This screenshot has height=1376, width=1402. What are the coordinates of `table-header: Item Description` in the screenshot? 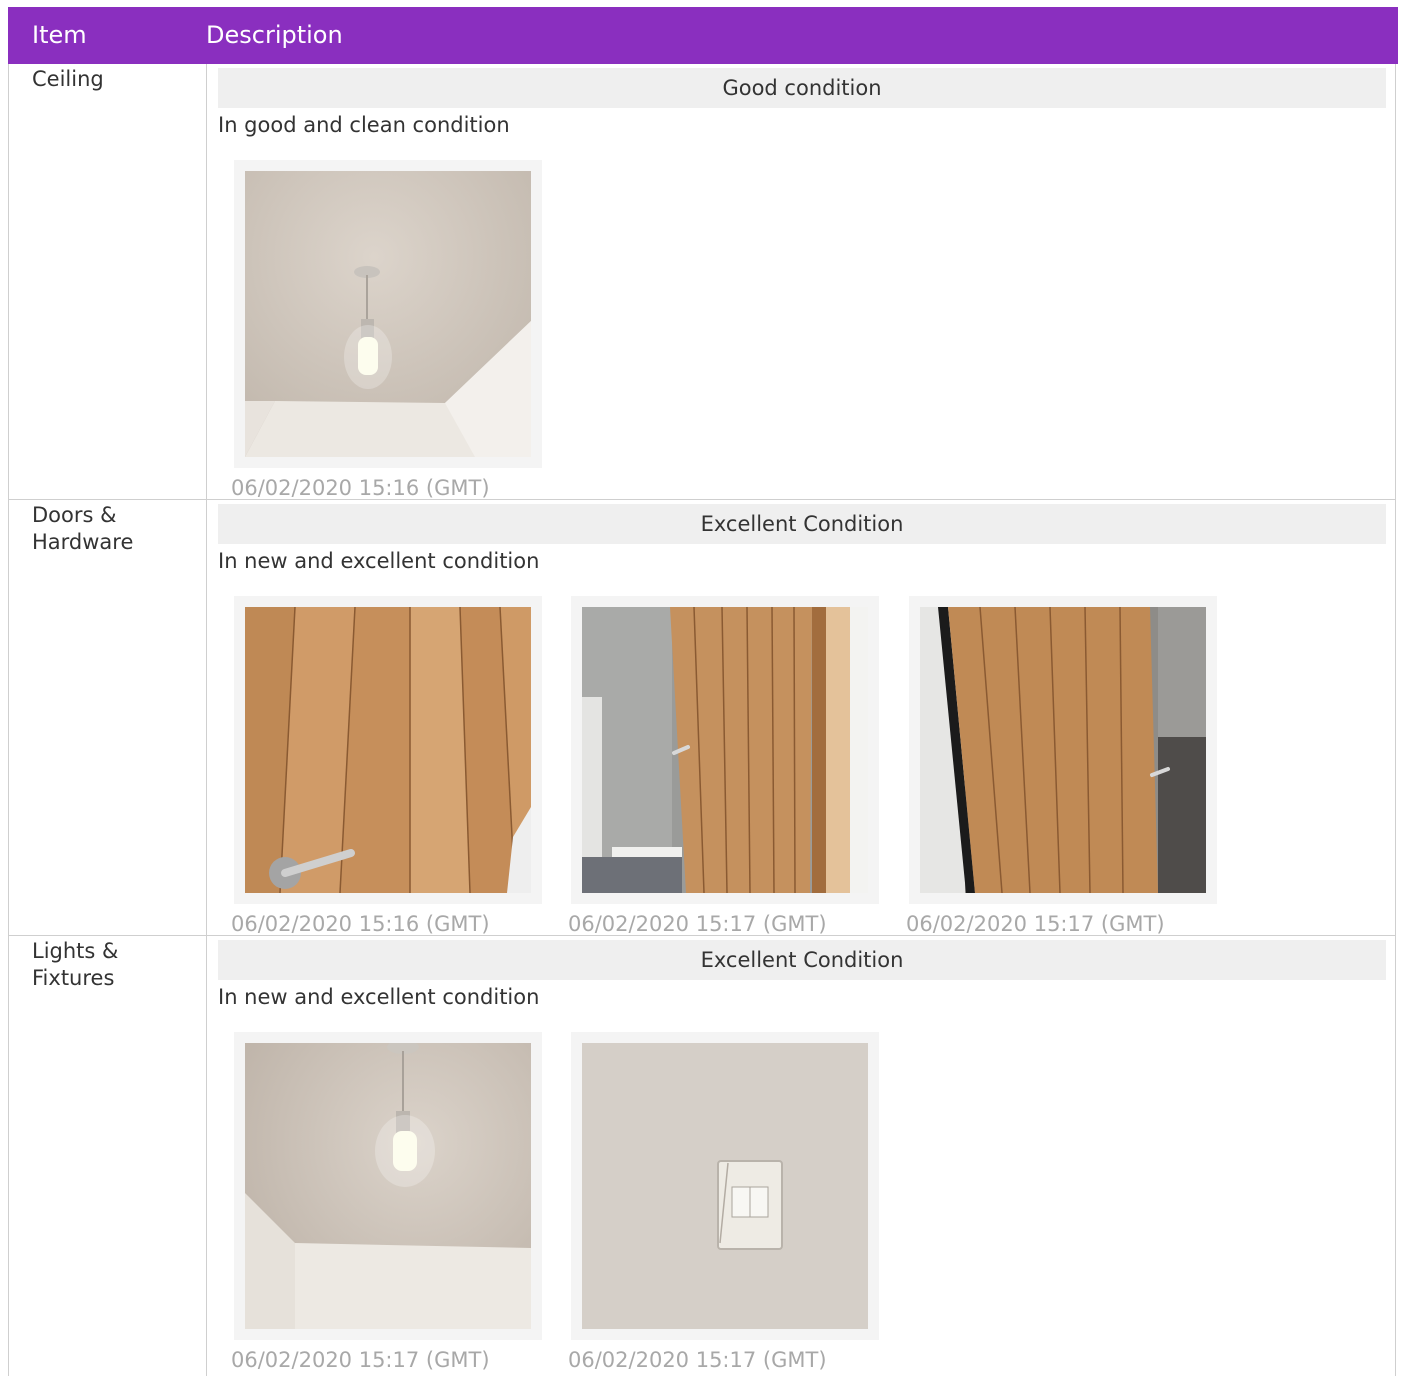 It's located at (703, 35).